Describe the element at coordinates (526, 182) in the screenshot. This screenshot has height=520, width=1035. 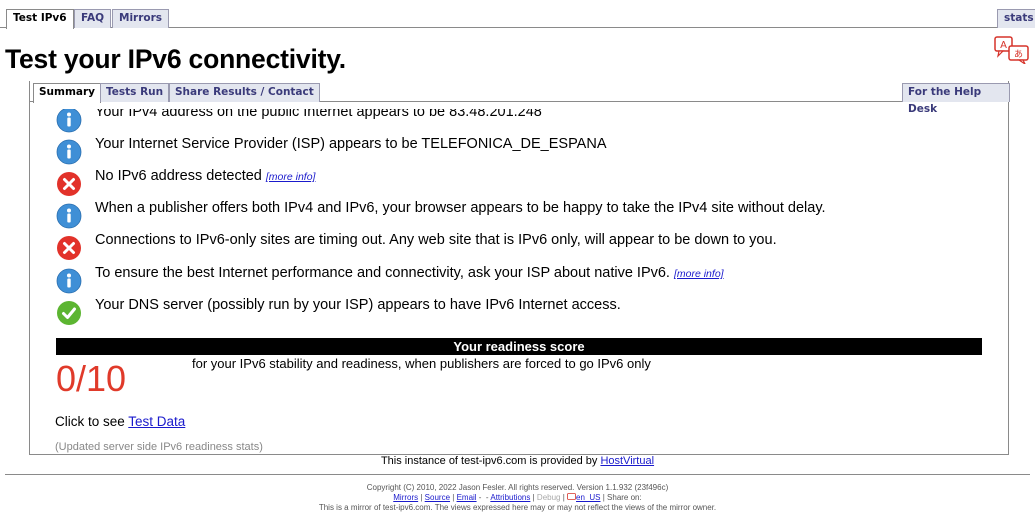
I see `result-row: No IPv6 address detected [more info]` at that location.